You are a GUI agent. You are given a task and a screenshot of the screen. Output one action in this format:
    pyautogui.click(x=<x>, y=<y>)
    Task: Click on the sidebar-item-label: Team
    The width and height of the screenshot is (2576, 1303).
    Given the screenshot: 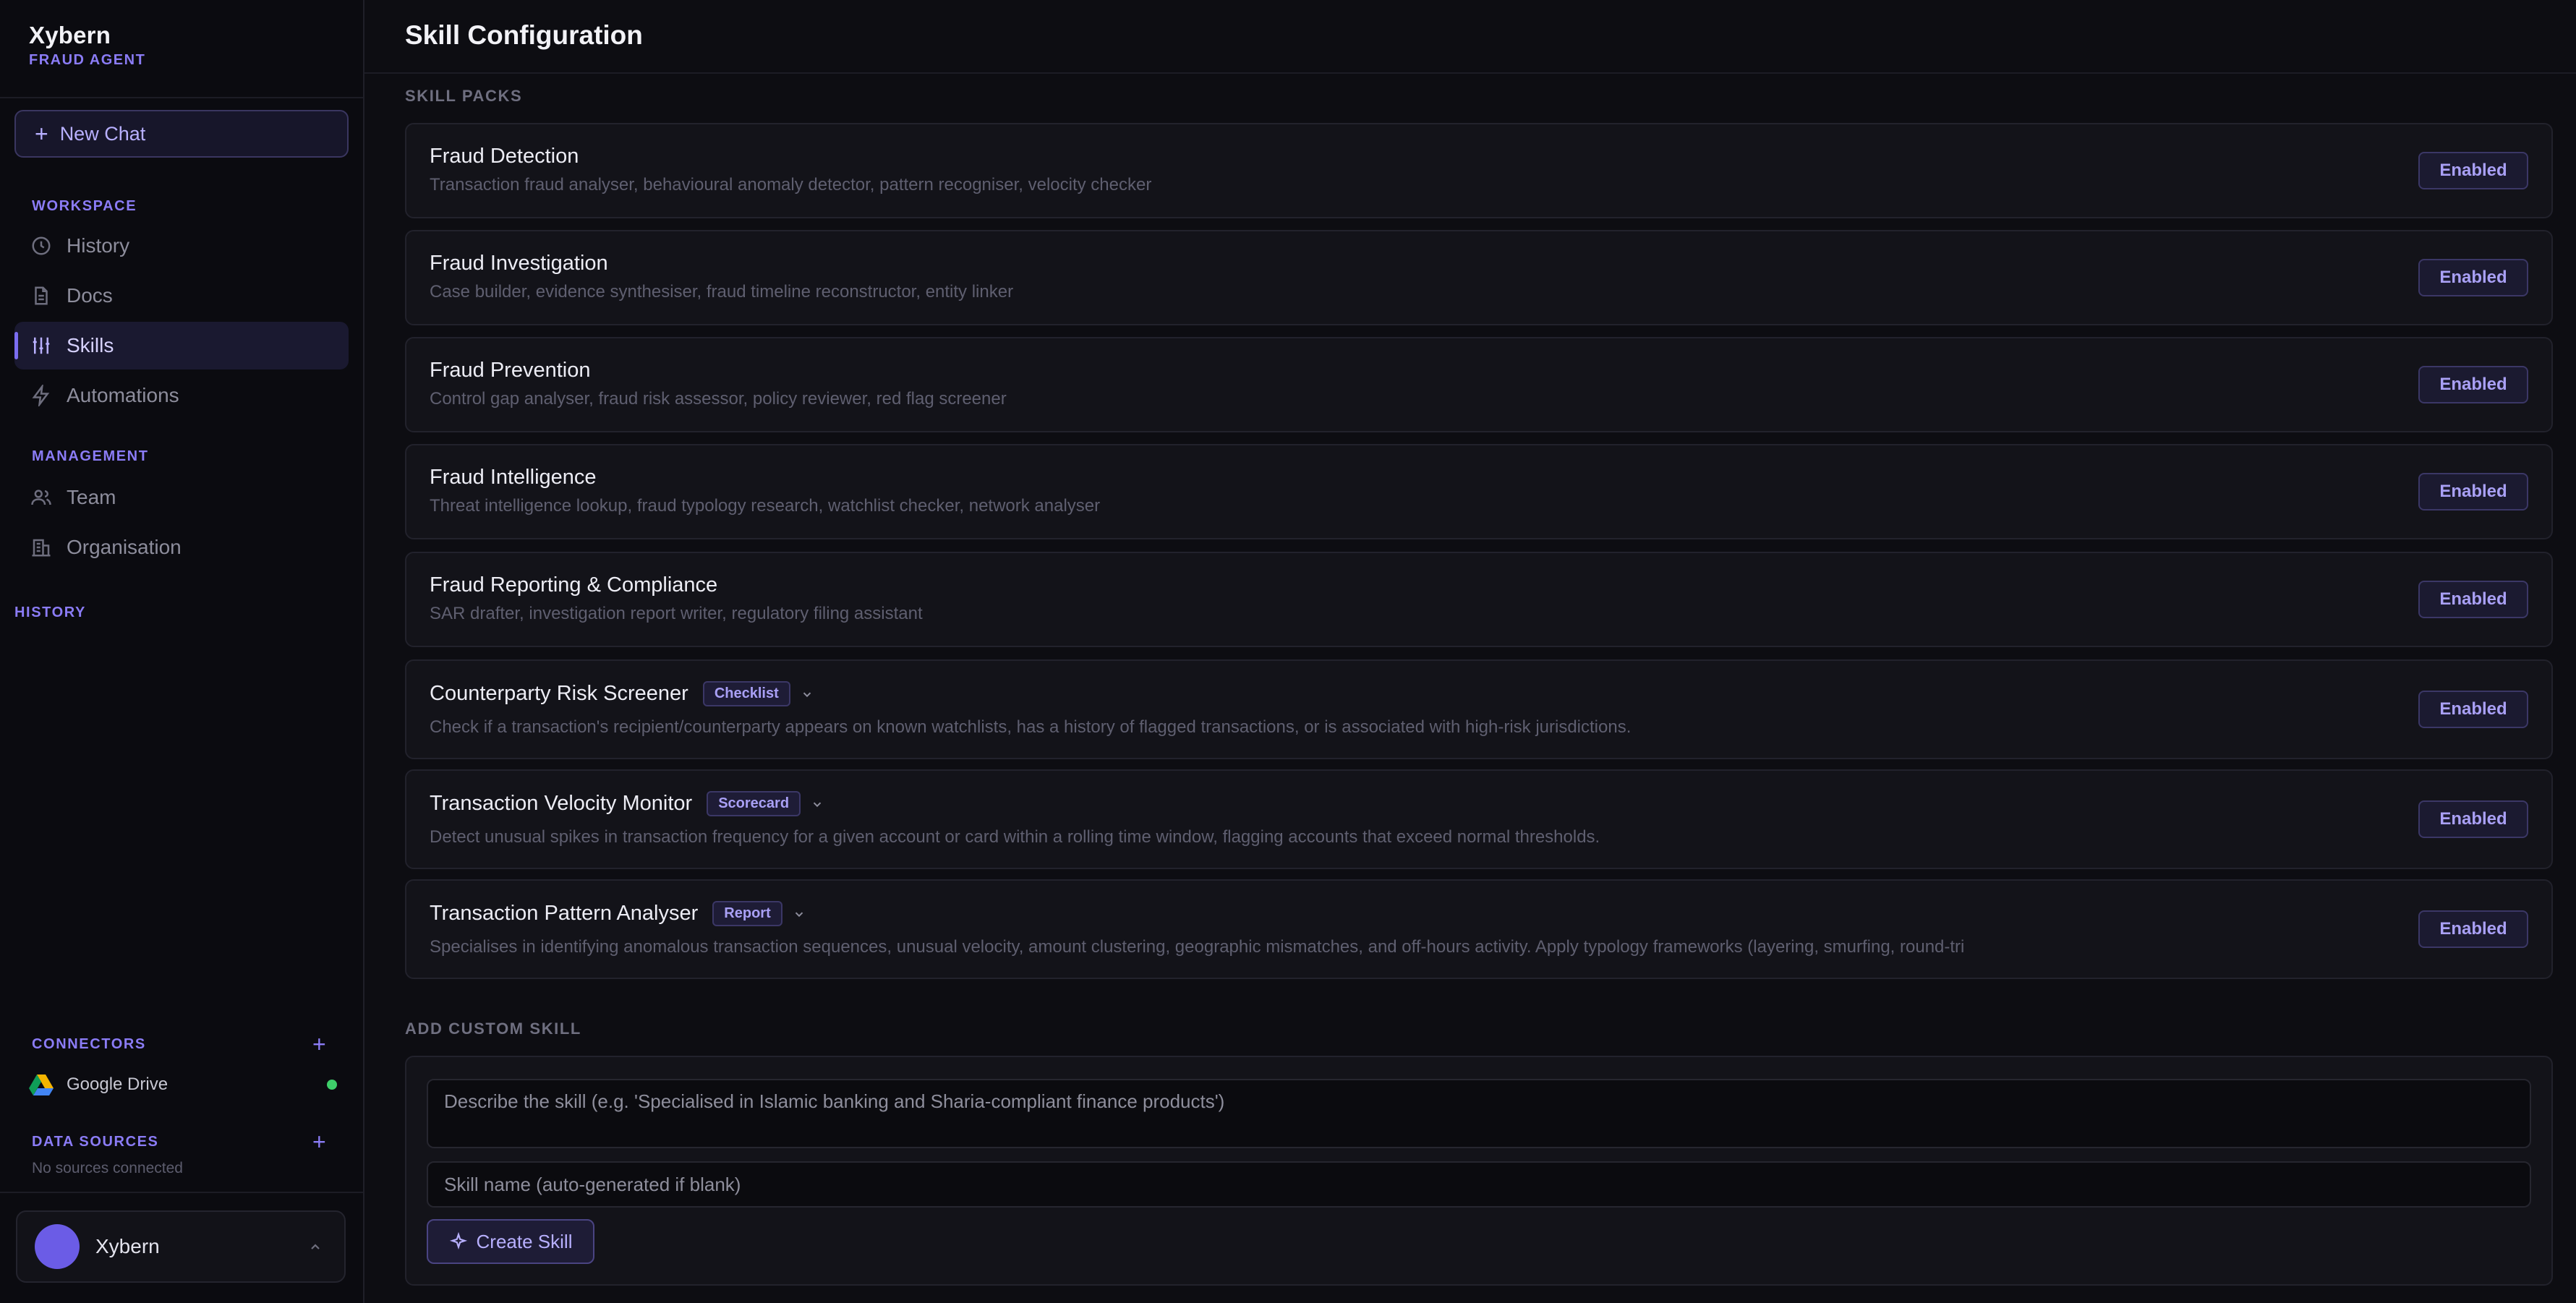 What is the action you would take?
    pyautogui.click(x=91, y=497)
    